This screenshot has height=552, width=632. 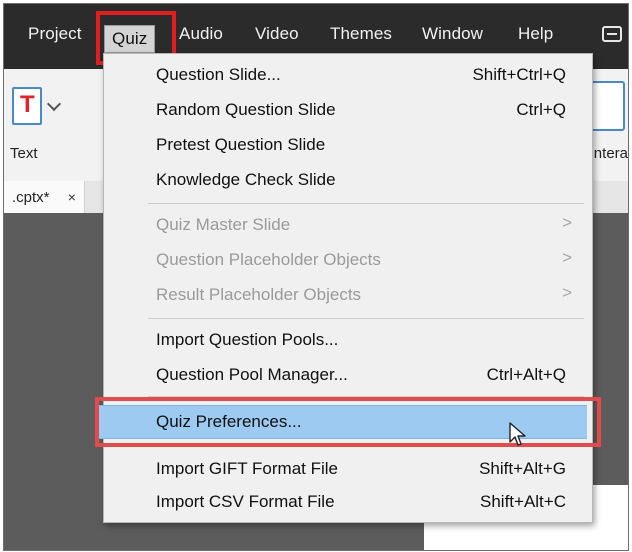 I want to click on menu-item-label: Result Placeholder Objects, so click(x=259, y=294).